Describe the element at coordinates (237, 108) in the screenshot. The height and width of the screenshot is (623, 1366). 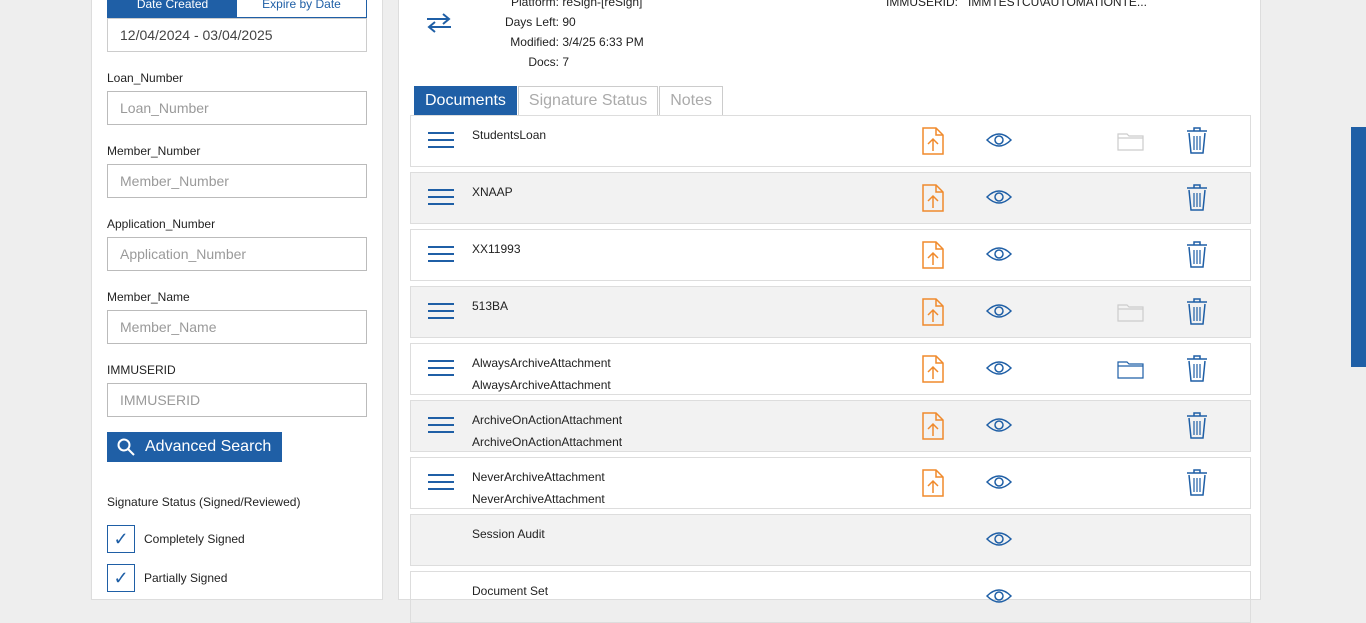
I see `loan-number-input` at that location.